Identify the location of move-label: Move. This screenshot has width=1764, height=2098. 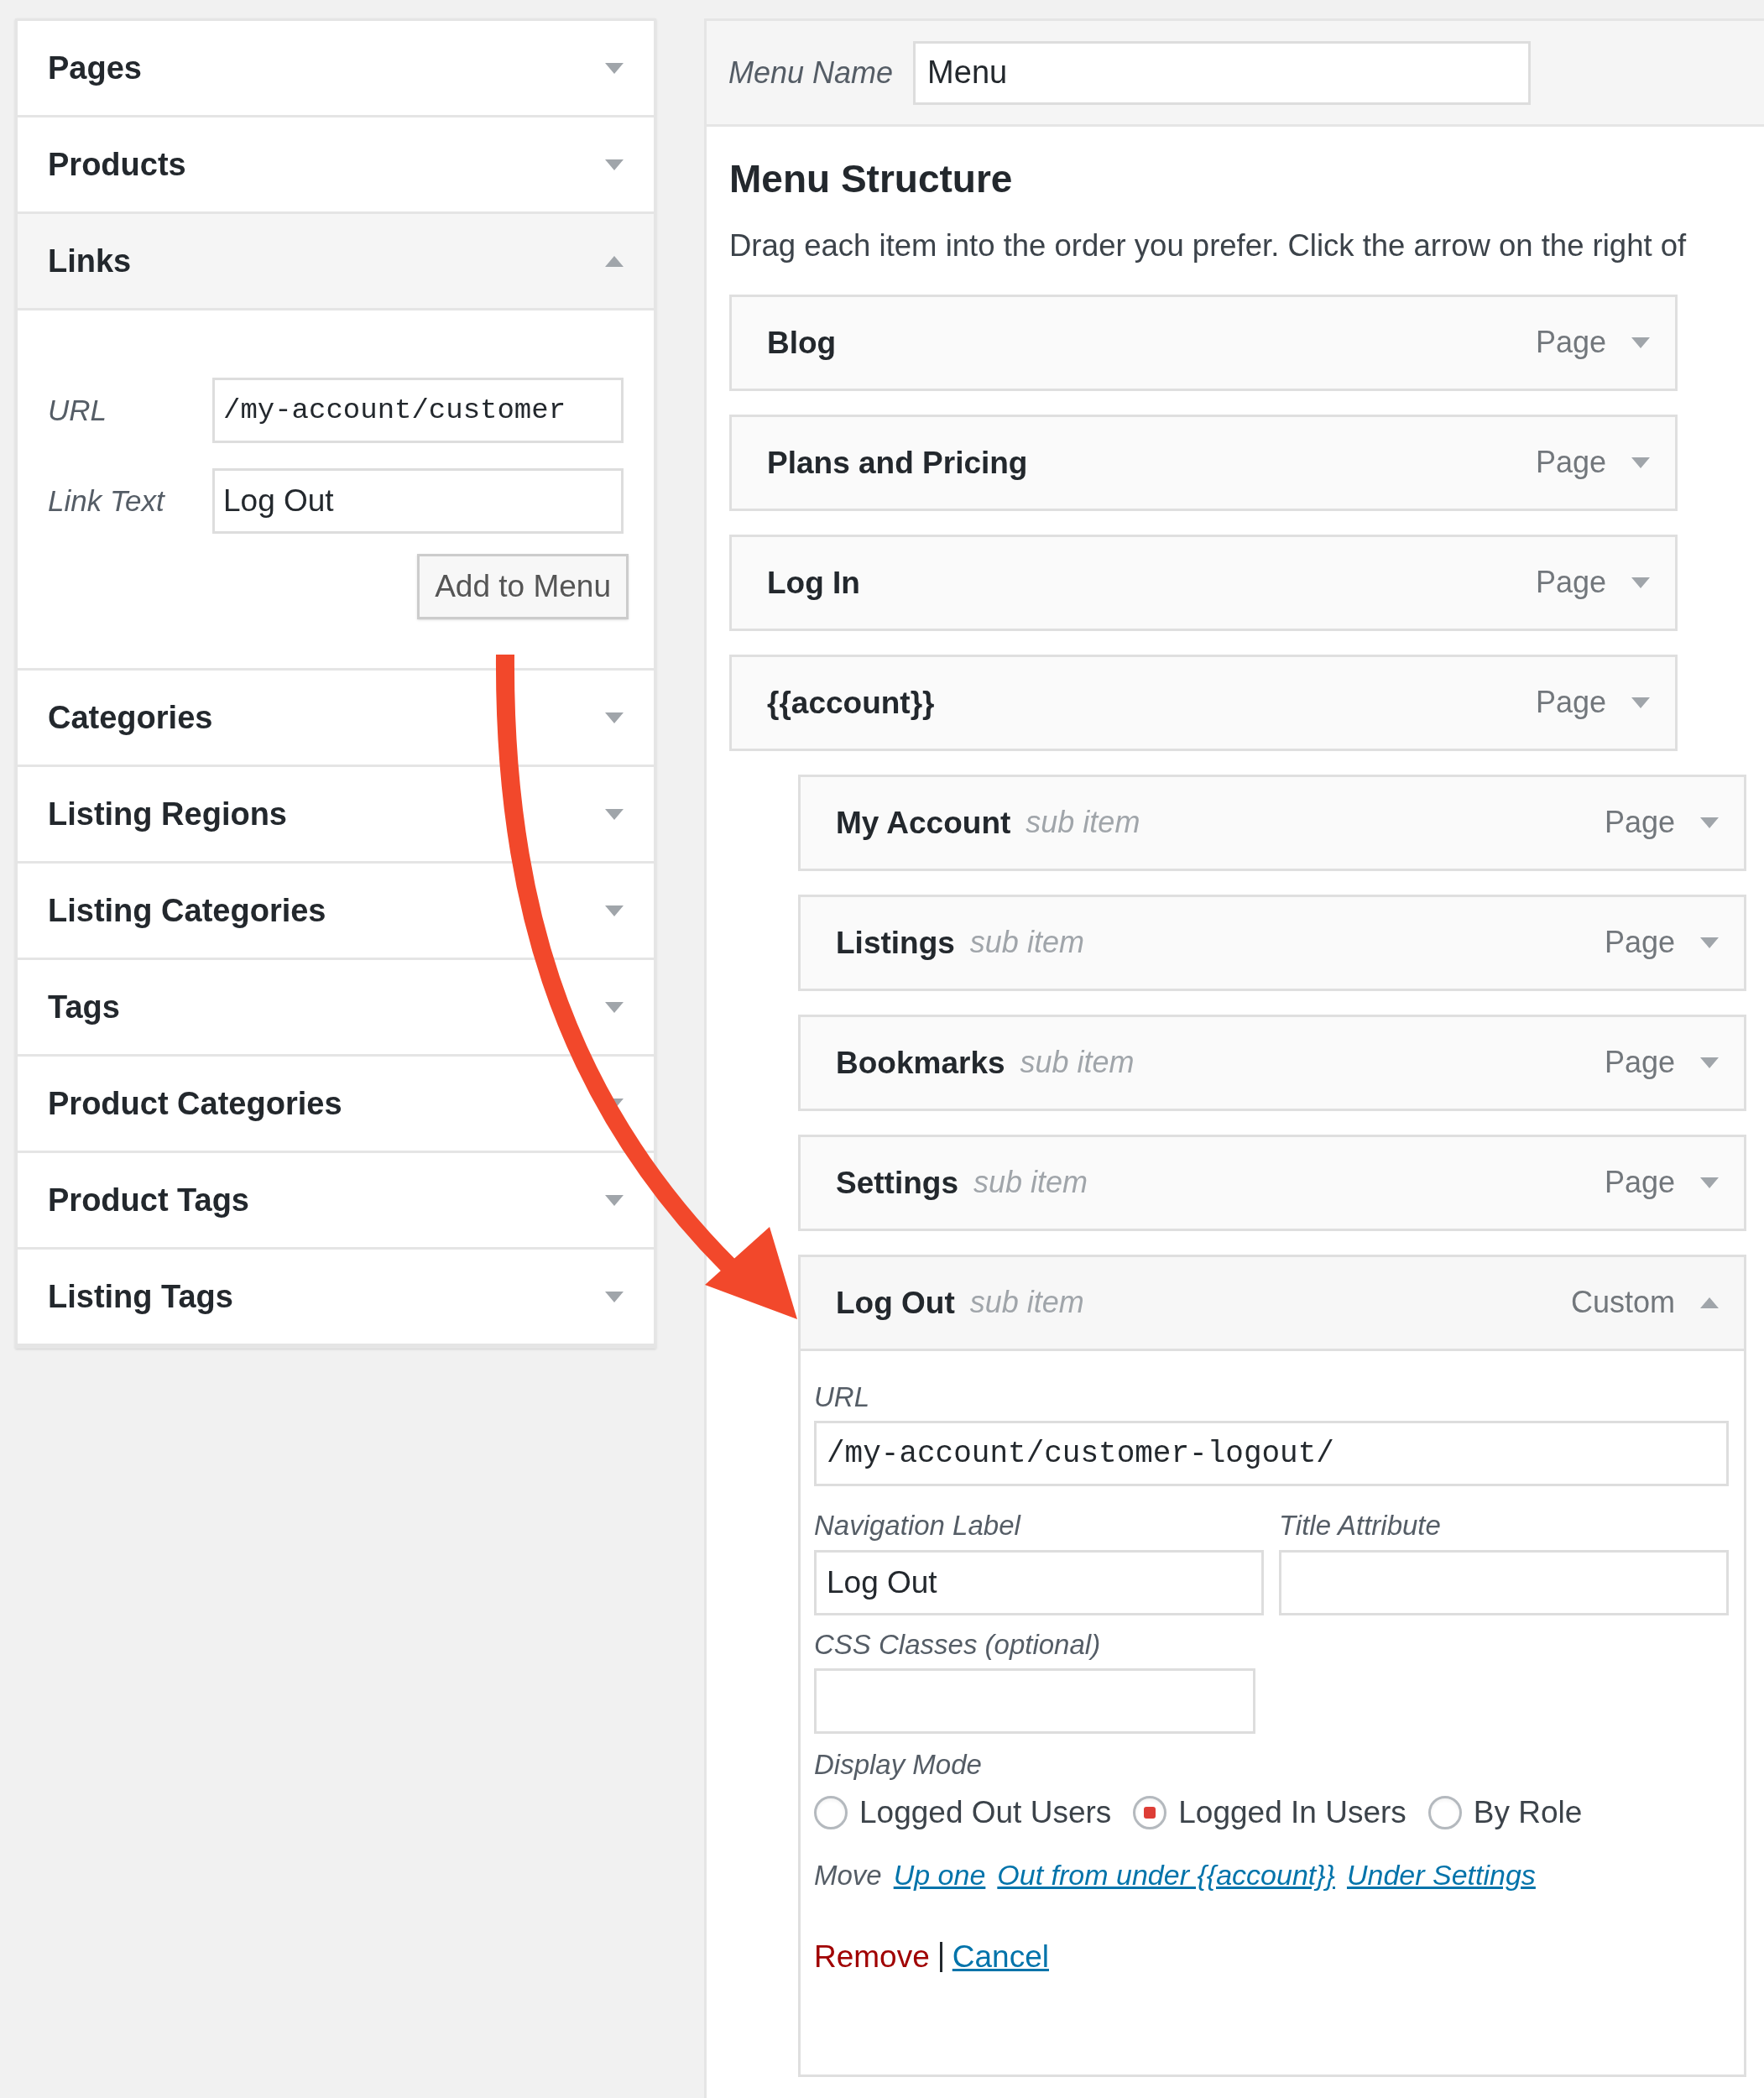
(848, 1875).